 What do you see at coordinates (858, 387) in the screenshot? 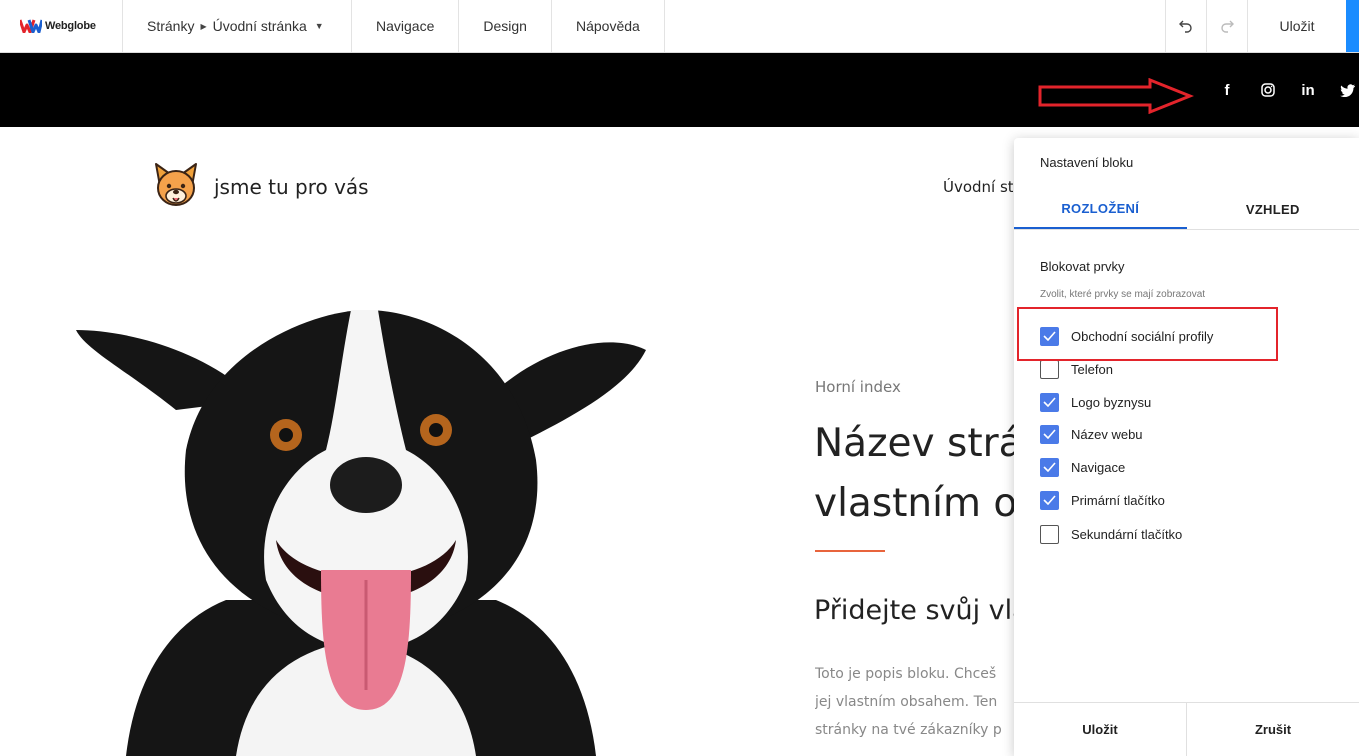
I see `hero-eyebrow: Horní index` at bounding box center [858, 387].